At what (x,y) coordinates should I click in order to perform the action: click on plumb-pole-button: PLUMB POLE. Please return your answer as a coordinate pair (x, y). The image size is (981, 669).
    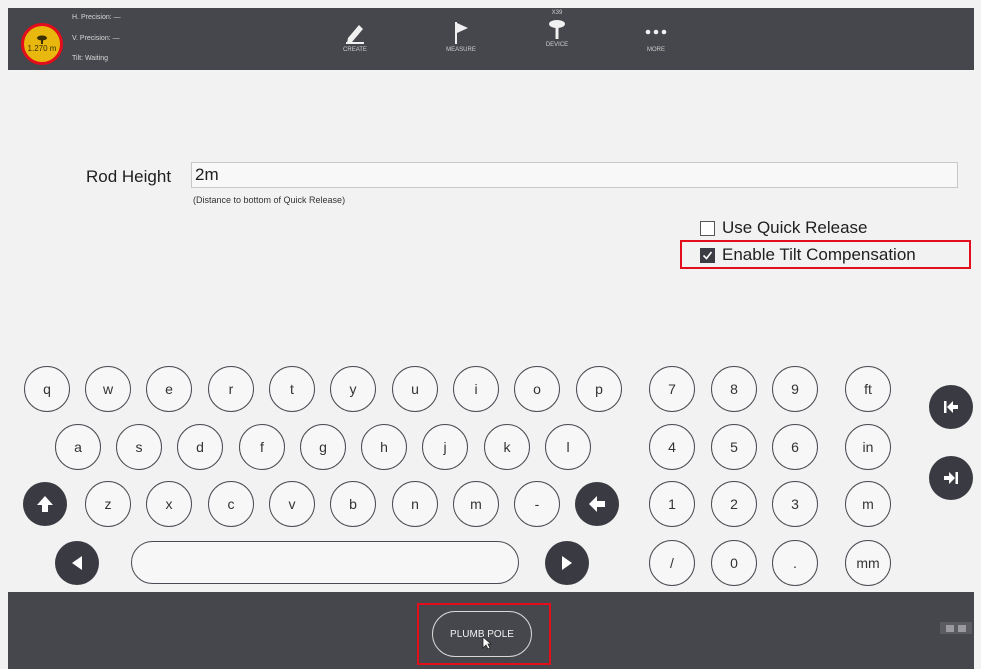
    Looking at the image, I should click on (482, 634).